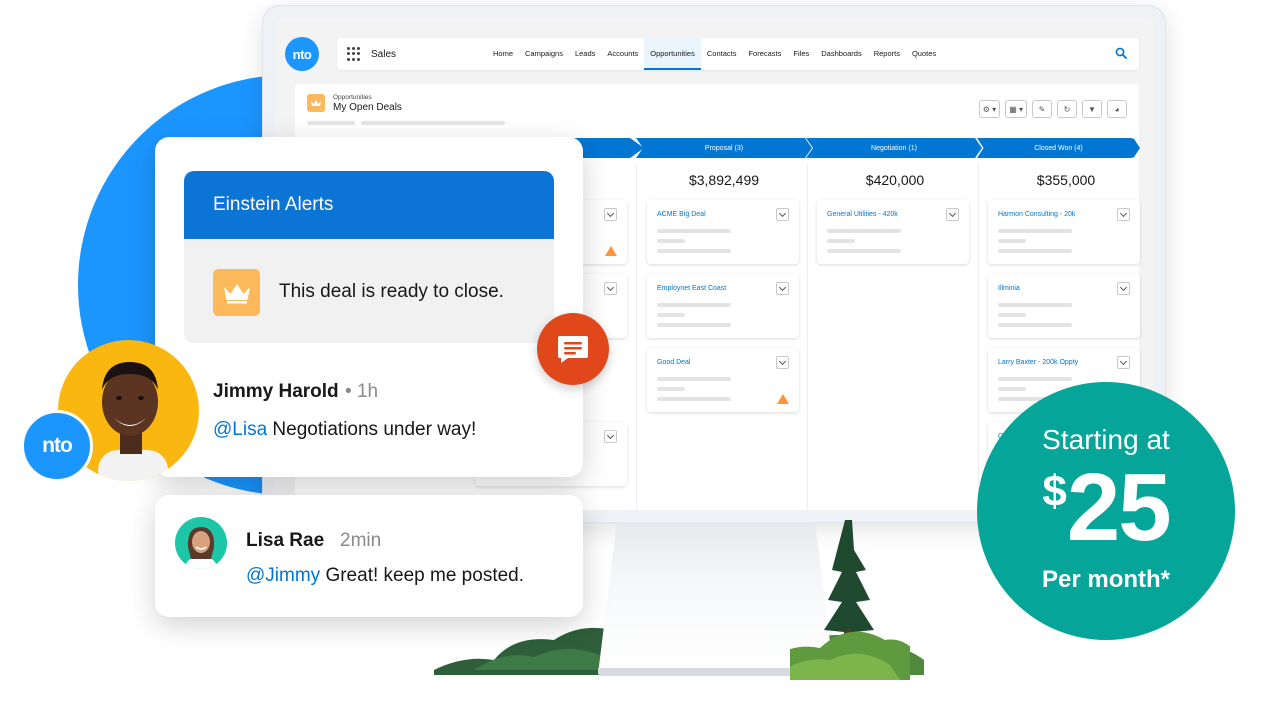 The width and height of the screenshot is (1268, 714). I want to click on message-body: @Lisa Negotiations under way!, so click(344, 430).